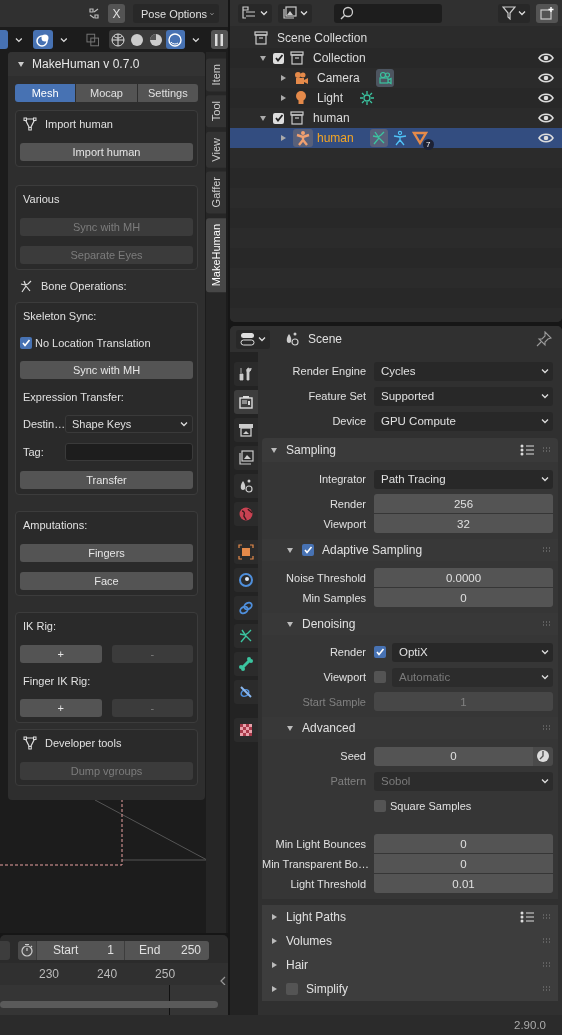  Describe the element at coordinates (106, 152) in the screenshot. I see `action-button: Import human` at that location.